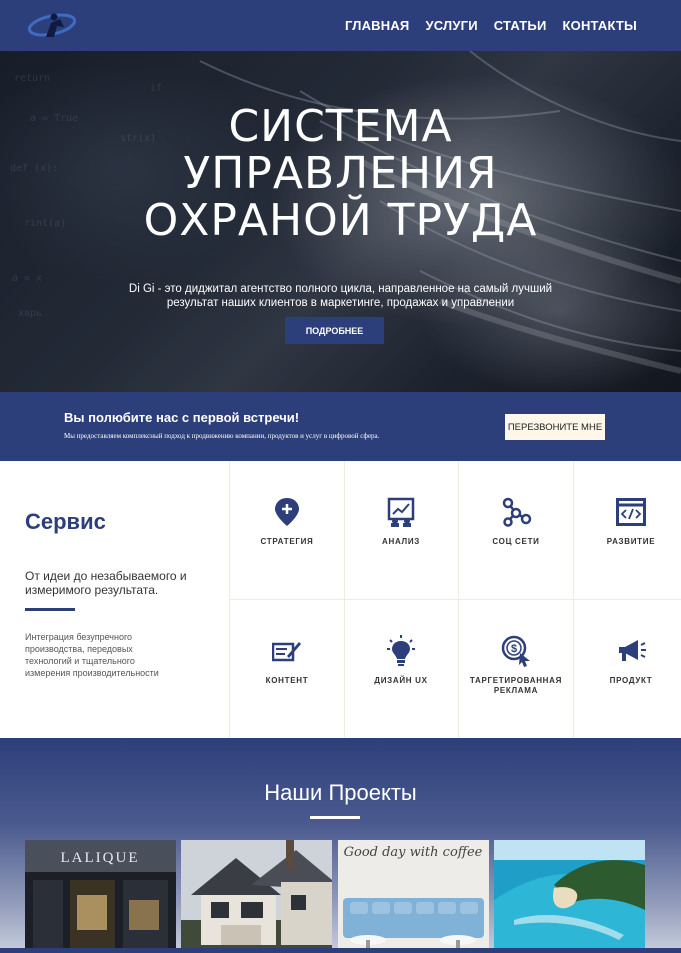 This screenshot has height=953, width=681. I want to click on analysis-board-icon, so click(401, 512).